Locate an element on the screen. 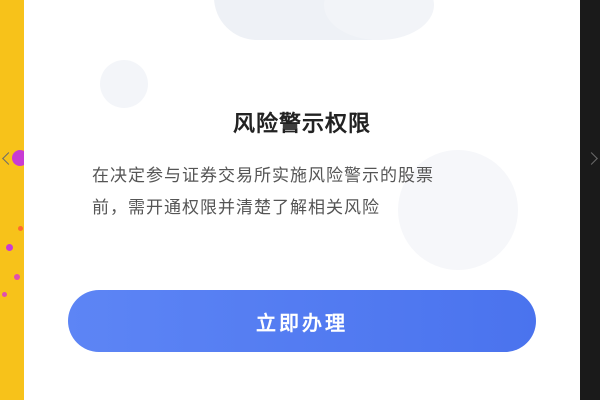 The image size is (600, 400). chevron-right-icon is located at coordinates (591, 158).